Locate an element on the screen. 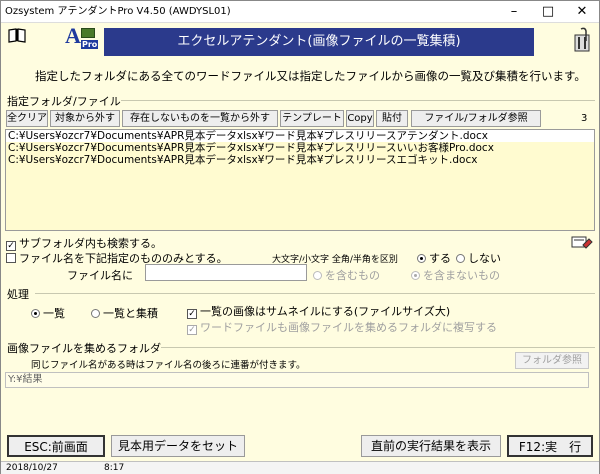 This screenshot has height=474, width=600. close-button: ✕ is located at coordinates (582, 12).